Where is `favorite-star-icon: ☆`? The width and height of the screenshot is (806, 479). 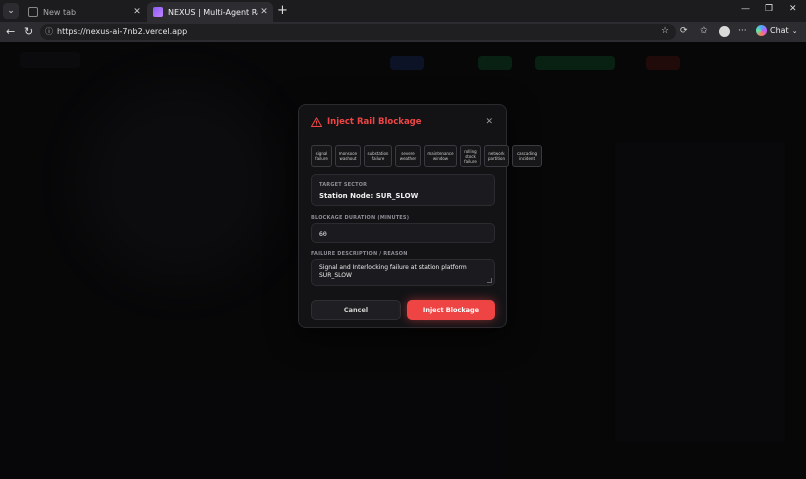
favorite-star-icon: ☆ is located at coordinates (665, 31).